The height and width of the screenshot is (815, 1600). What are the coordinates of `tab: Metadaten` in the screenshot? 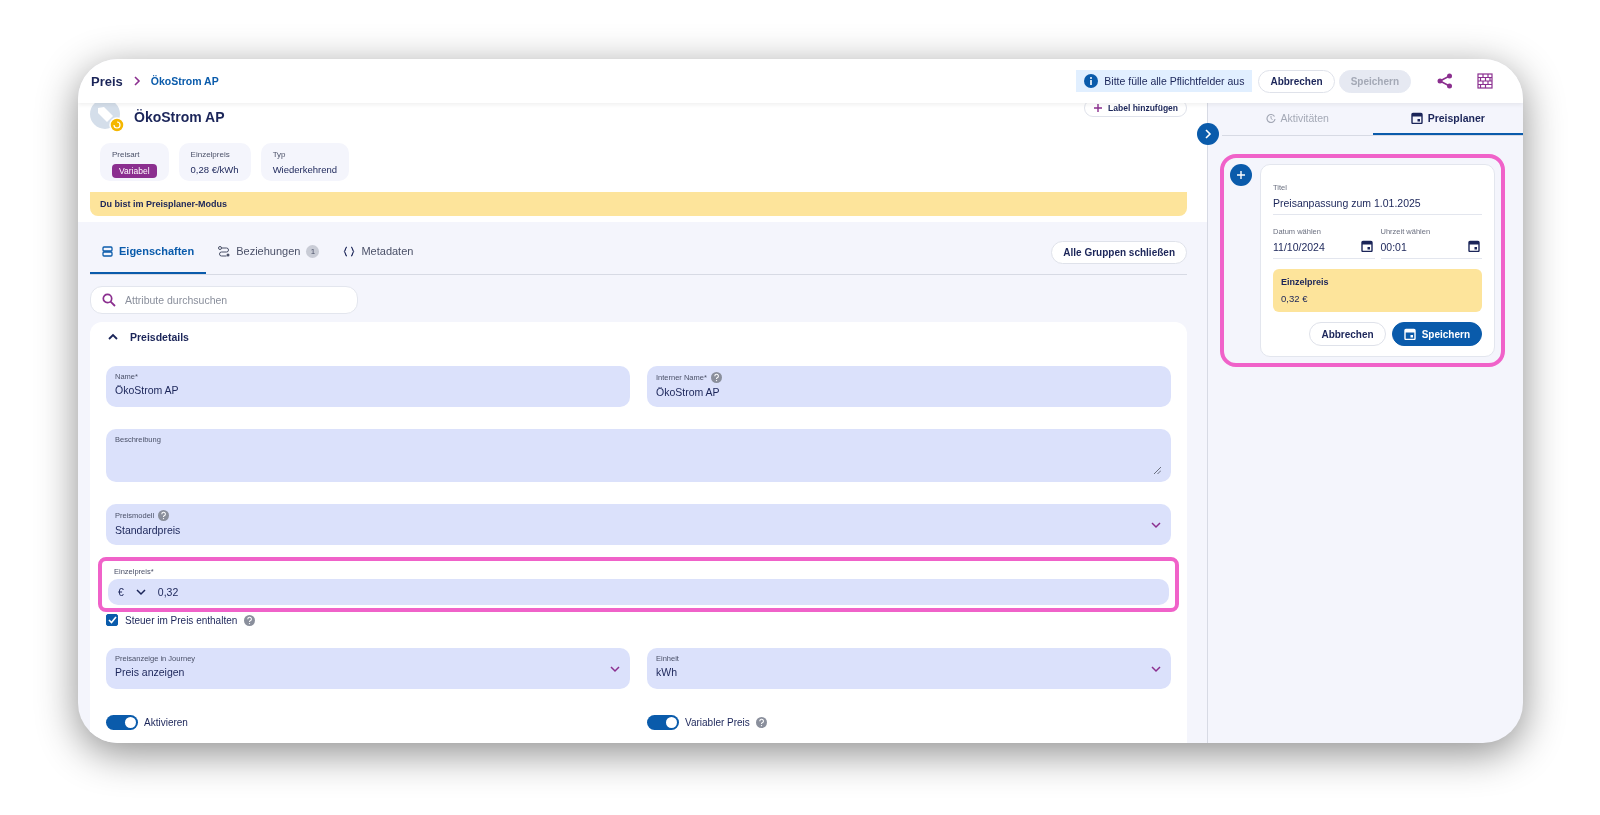 It's located at (378, 252).